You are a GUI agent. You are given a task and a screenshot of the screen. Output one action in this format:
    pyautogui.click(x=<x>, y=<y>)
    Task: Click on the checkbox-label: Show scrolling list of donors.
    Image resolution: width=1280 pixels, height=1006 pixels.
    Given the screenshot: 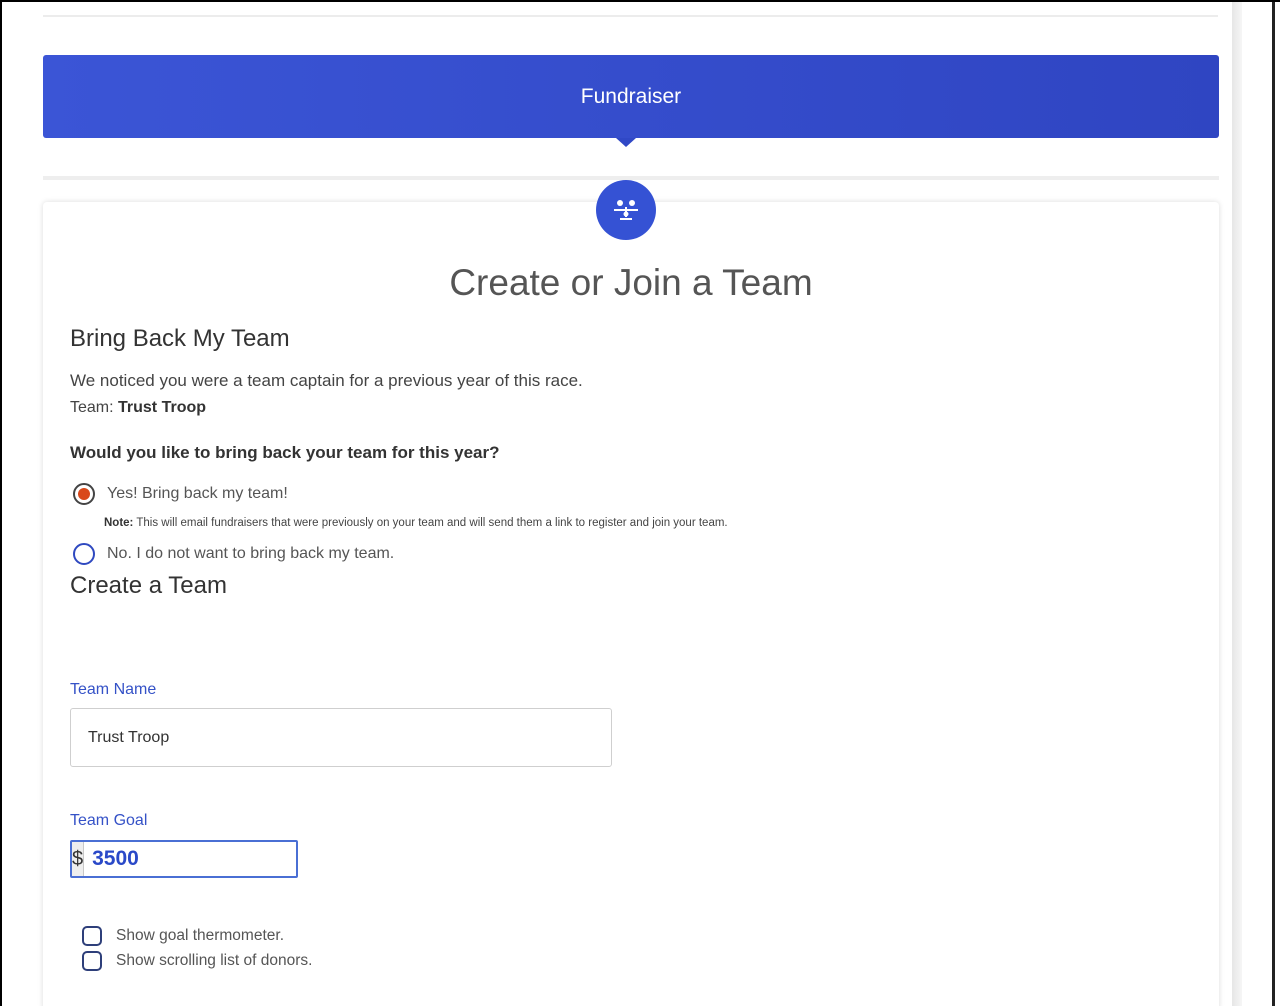 What is the action you would take?
    pyautogui.click(x=214, y=960)
    